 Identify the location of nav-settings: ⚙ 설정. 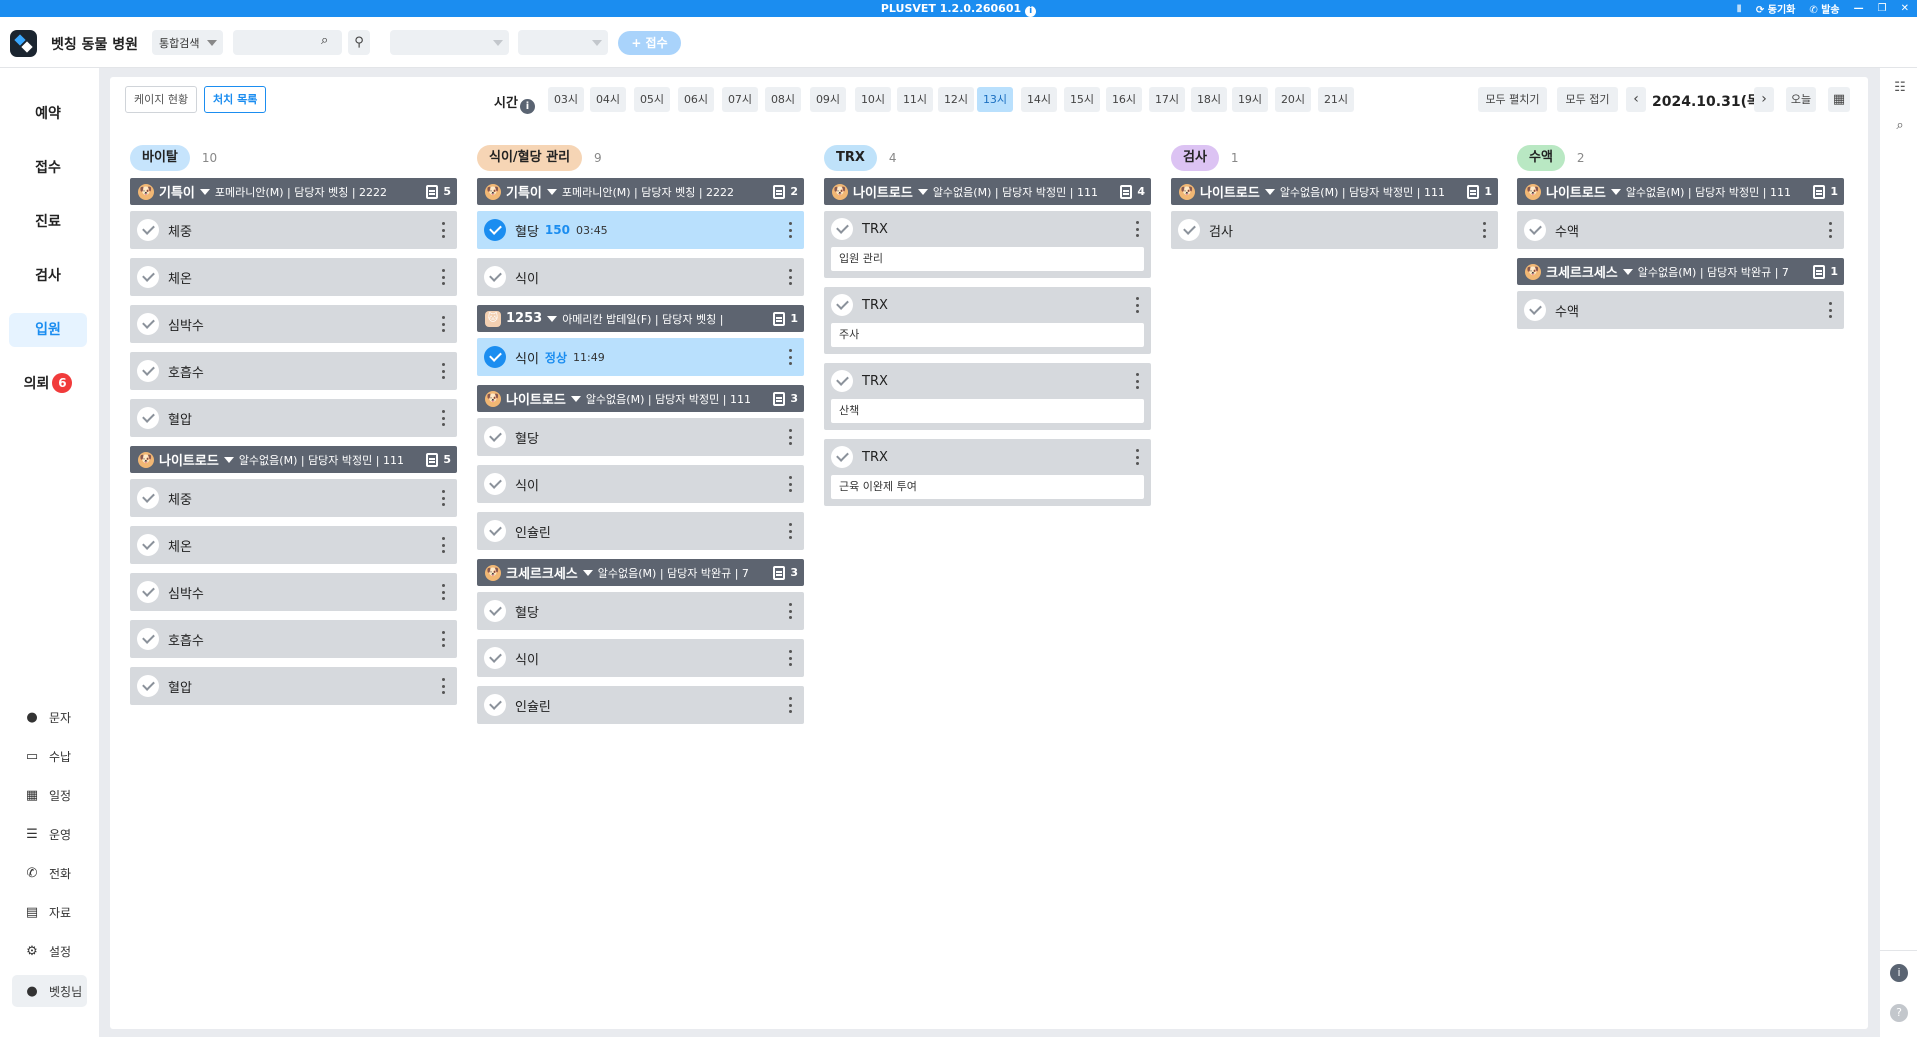
(60, 951).